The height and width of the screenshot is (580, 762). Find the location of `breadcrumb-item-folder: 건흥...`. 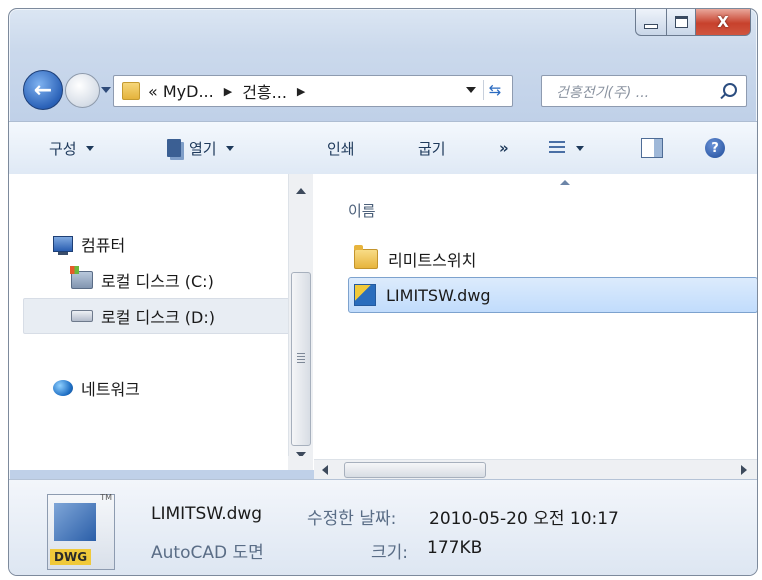

breadcrumb-item-folder: 건흥... is located at coordinates (264, 91).